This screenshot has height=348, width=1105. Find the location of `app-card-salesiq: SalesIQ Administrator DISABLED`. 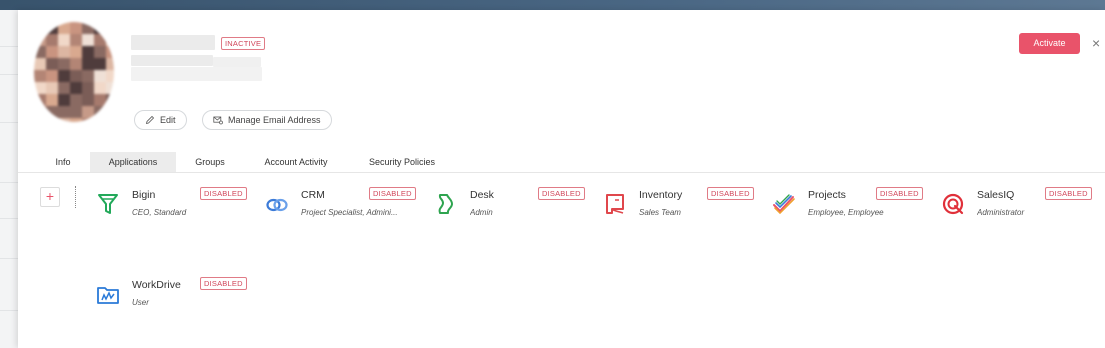

app-card-salesiq: SalesIQ Administrator DISABLED is located at coordinates (1023, 213).